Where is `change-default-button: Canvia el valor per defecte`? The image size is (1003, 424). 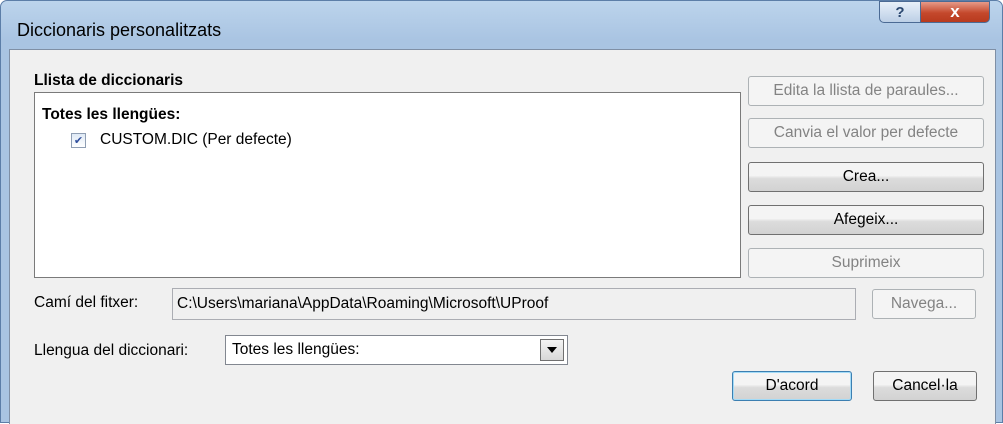
change-default-button: Canvia el valor per defecte is located at coordinates (866, 133).